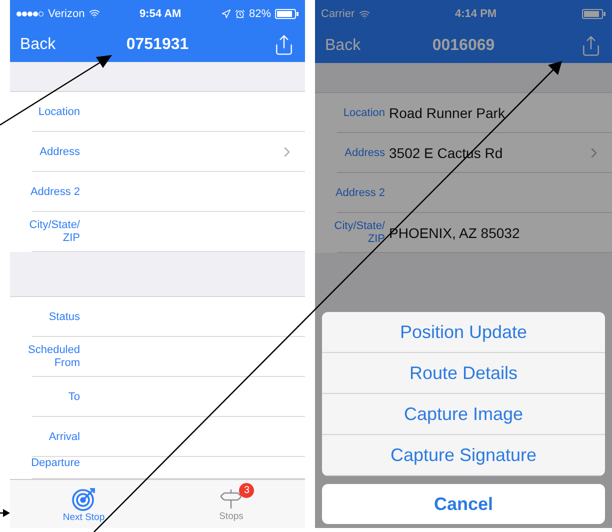  Describe the element at coordinates (447, 113) in the screenshot. I see `field-value: Road Runner Park` at that location.